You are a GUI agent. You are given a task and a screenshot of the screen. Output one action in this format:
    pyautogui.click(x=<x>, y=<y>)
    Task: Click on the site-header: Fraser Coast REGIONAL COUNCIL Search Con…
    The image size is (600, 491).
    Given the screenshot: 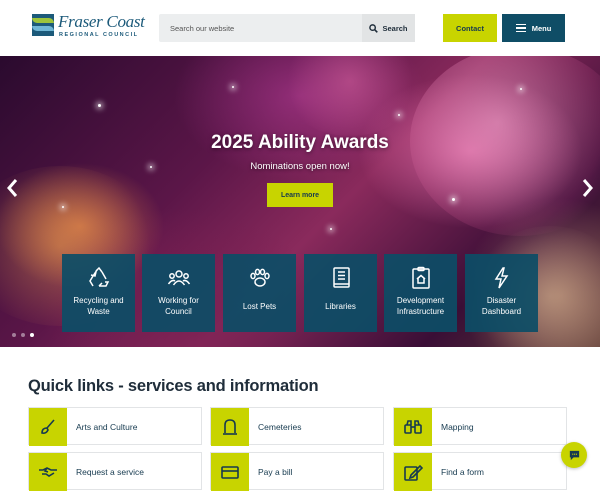 What is the action you would take?
    pyautogui.click(x=300, y=28)
    